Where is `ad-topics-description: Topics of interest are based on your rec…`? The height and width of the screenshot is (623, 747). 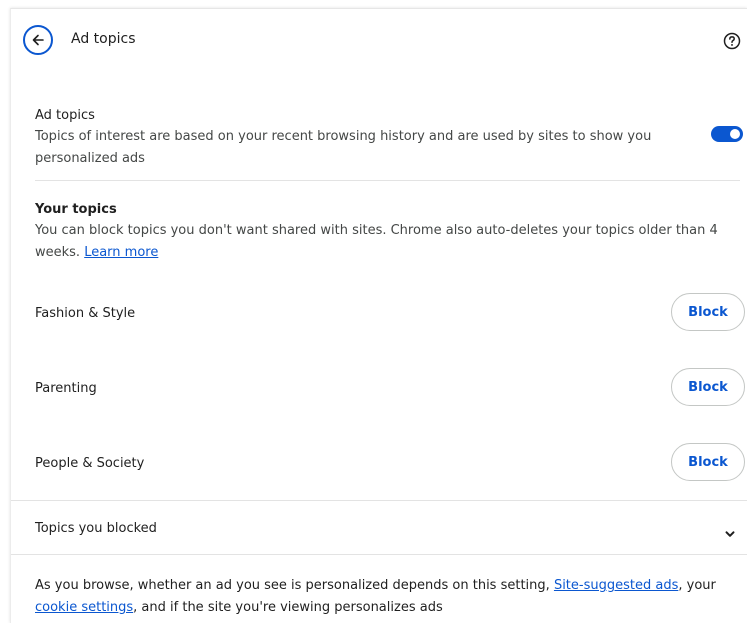
ad-topics-description: Topics of interest are based on your rec… is located at coordinates (343, 147).